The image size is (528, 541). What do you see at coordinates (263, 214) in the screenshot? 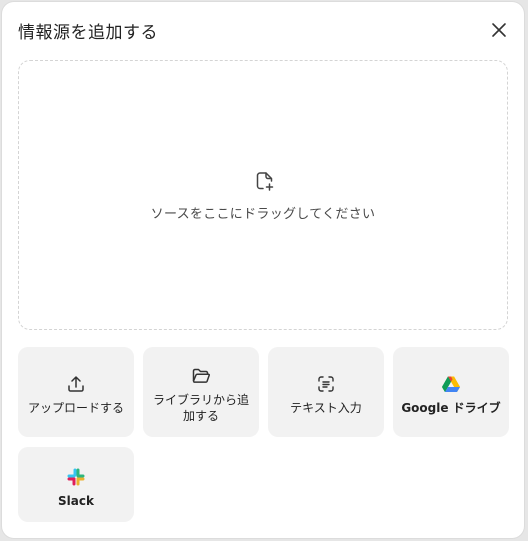
I see `dropzone-instruction: ソースをここにドラッグしてください` at bounding box center [263, 214].